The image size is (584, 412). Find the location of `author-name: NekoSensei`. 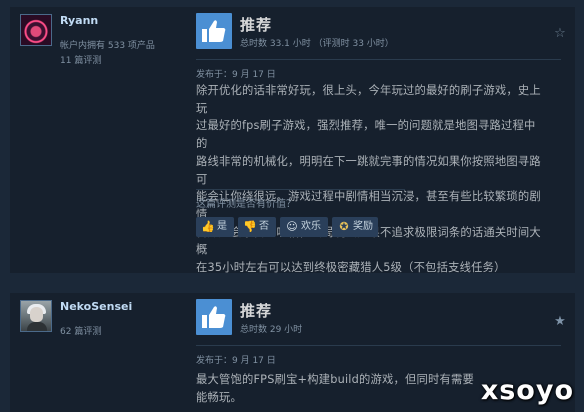

author-name: NekoSensei is located at coordinates (96, 306).